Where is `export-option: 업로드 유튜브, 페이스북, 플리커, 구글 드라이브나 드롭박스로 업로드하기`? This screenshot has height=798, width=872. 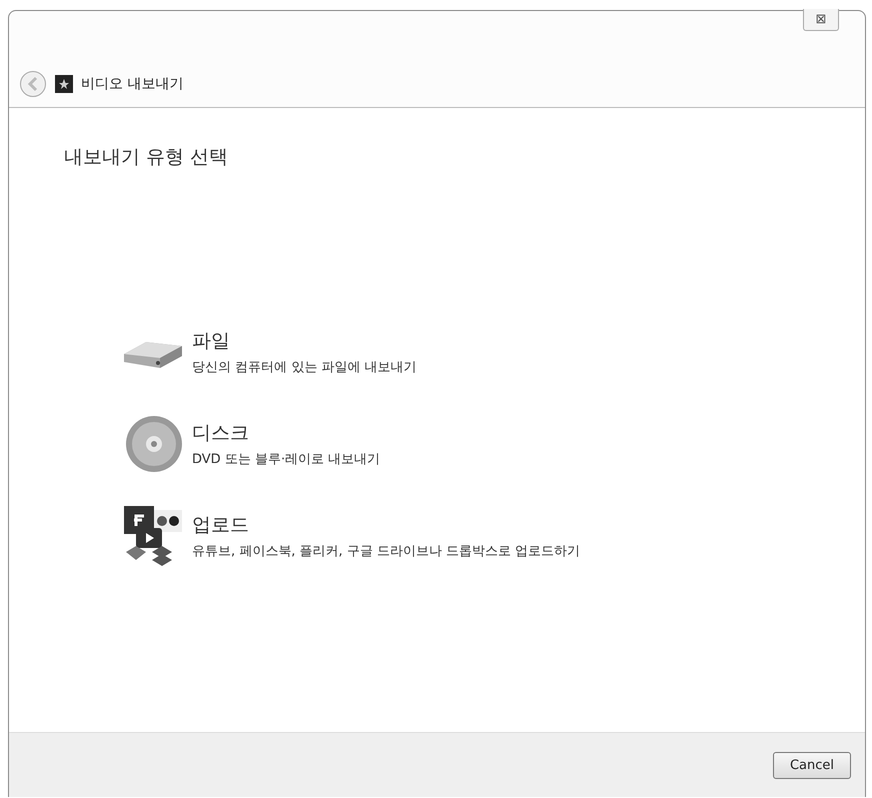
export-option: 업로드 유튜브, 페이스북, 플리커, 구글 드라이브나 드롭박스로 업로드하기 is located at coordinates (351, 536).